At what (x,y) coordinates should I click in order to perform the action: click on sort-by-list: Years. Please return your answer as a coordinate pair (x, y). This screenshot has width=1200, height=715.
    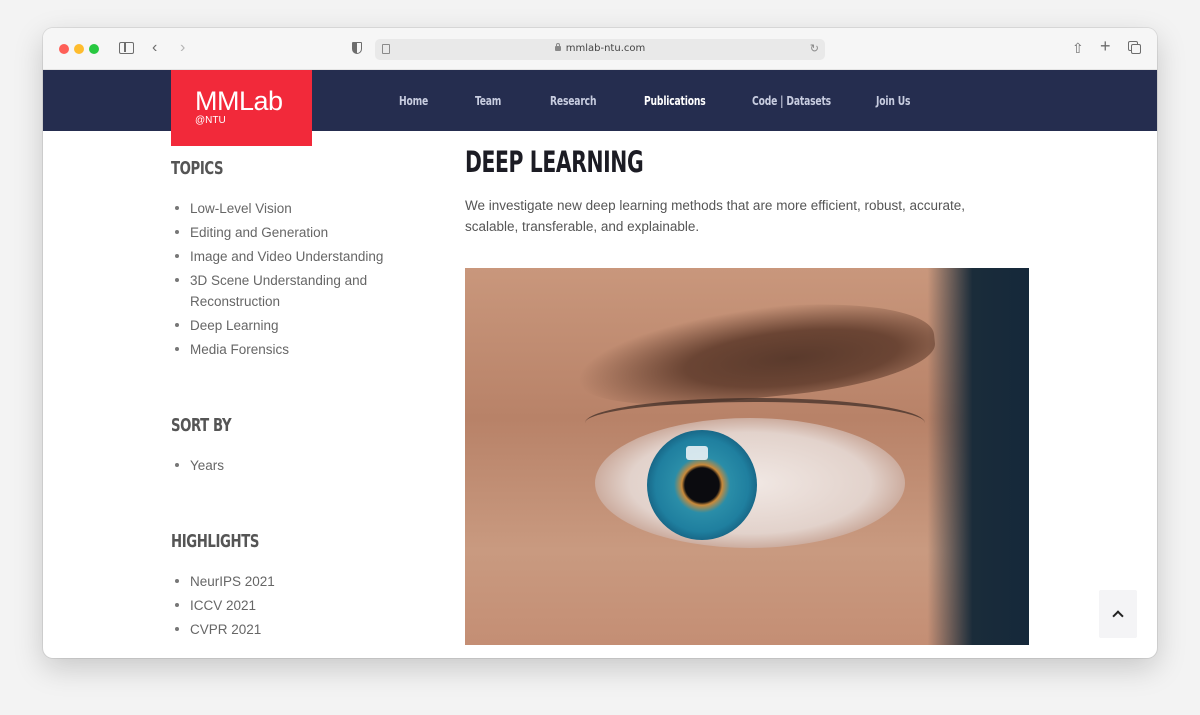
    Looking at the image, I should click on (197, 467).